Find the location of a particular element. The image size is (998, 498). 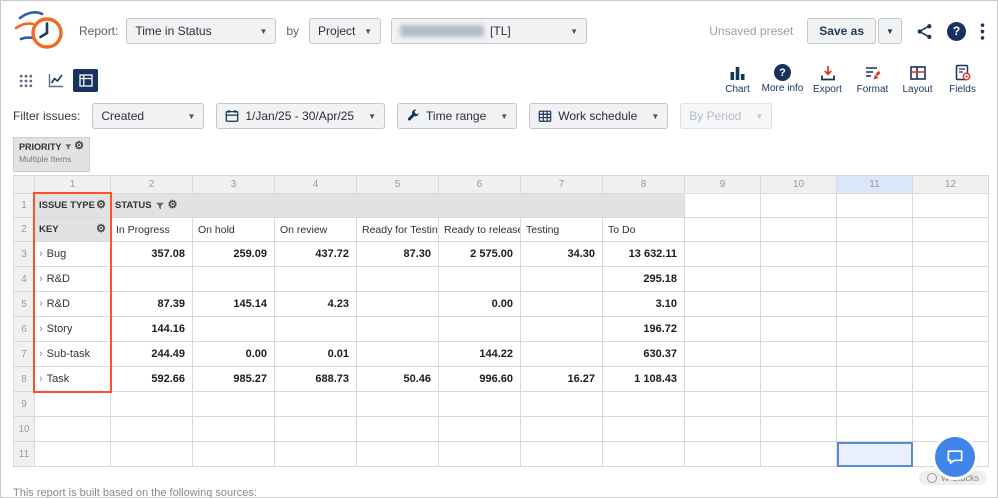

format-action: Format is located at coordinates (872, 79).